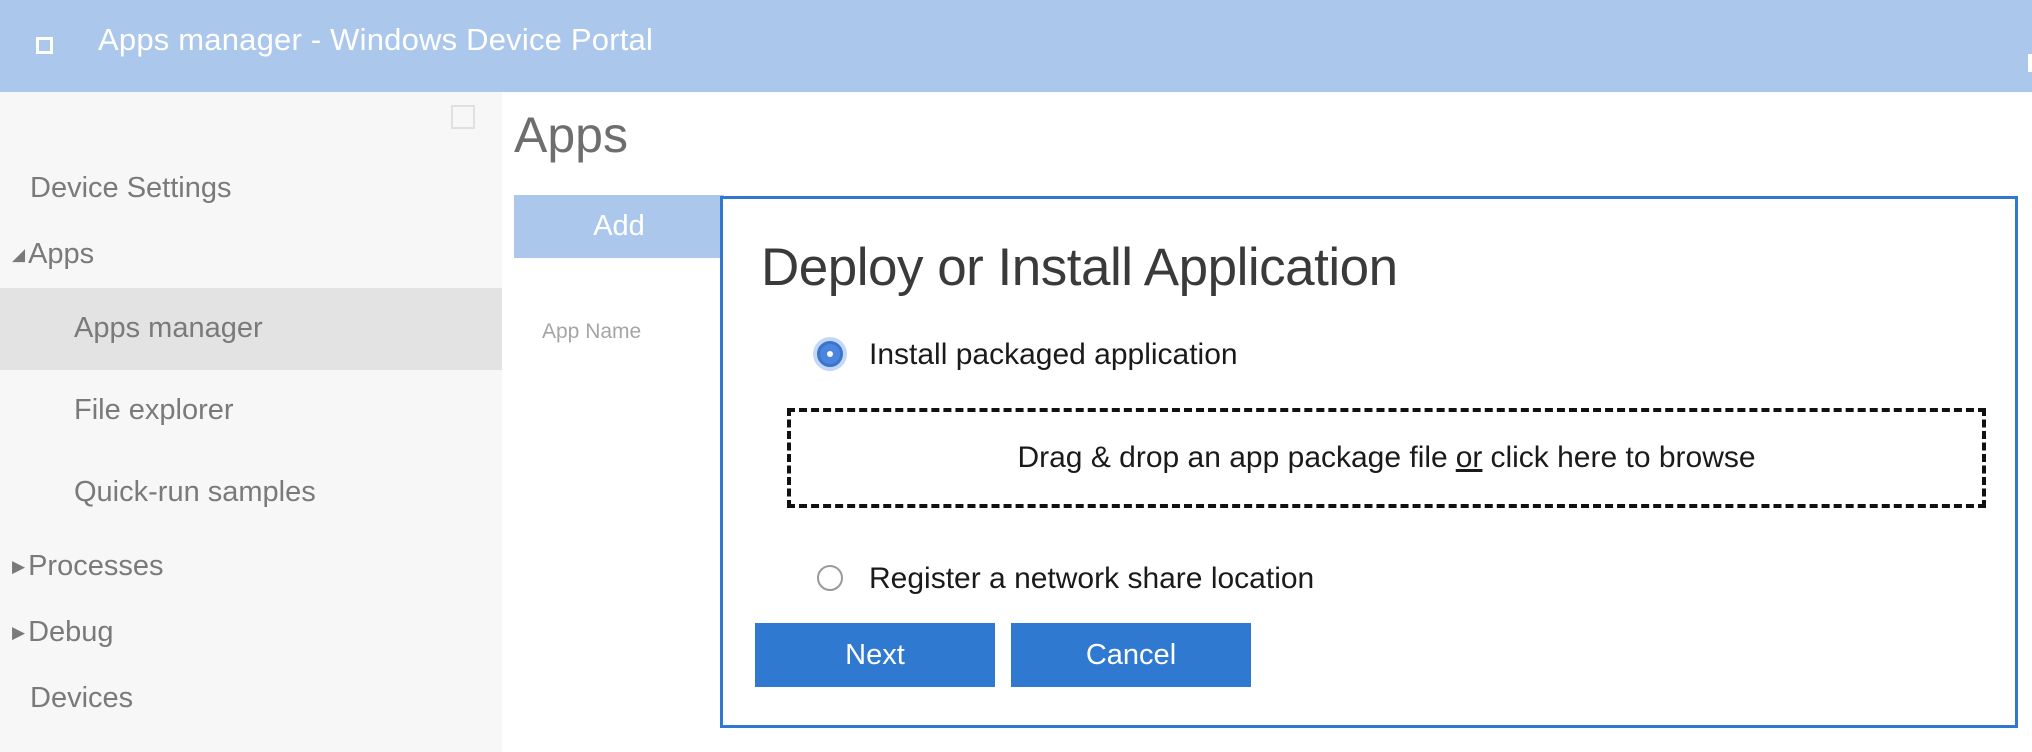 The height and width of the screenshot is (752, 2032). Describe the element at coordinates (830, 354) in the screenshot. I see `install-packaged-radio` at that location.